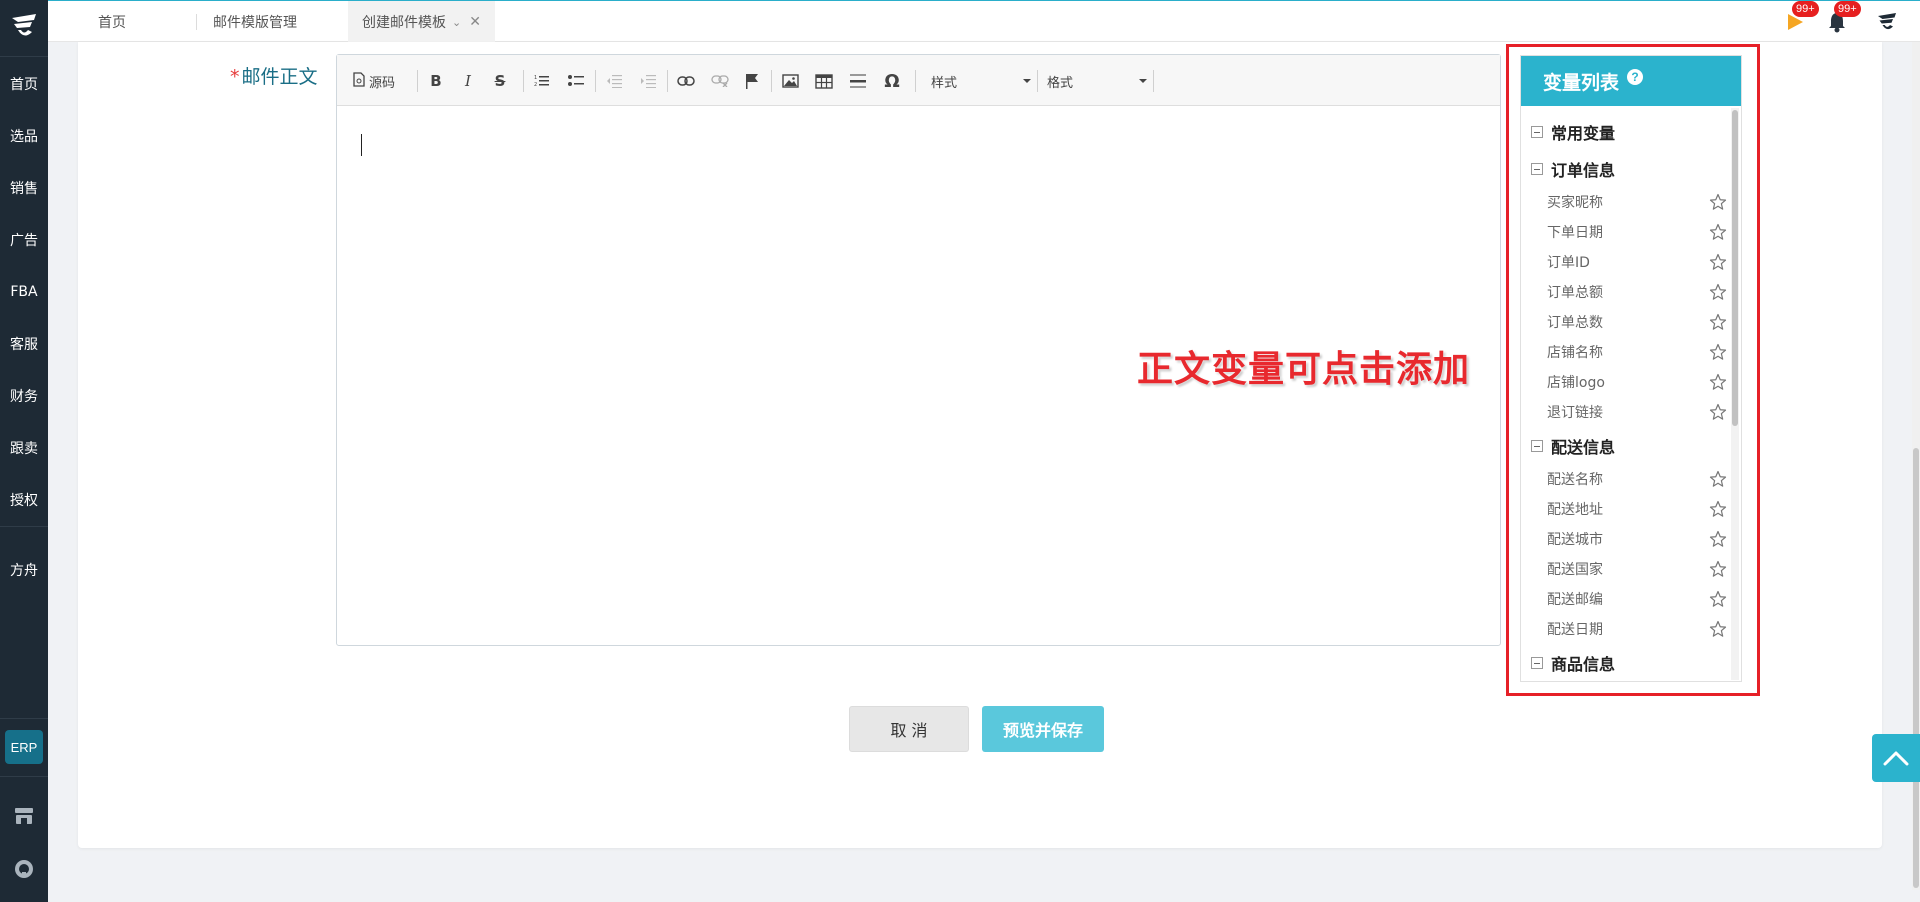  I want to click on sidebar-item-product-selection: 选品, so click(24, 136).